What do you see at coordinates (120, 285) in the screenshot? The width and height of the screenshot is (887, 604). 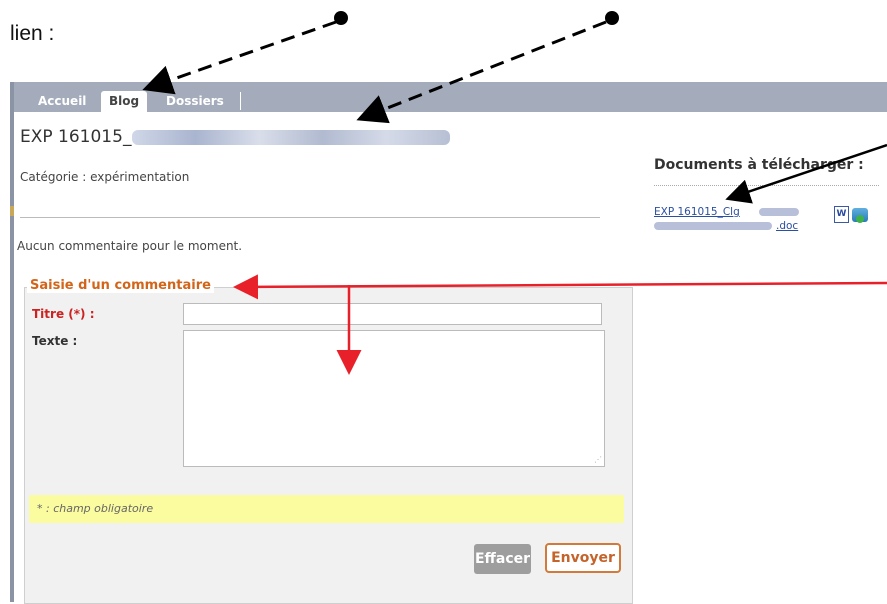 I see `comment-form-legend: Saisie d'un commentaire` at bounding box center [120, 285].